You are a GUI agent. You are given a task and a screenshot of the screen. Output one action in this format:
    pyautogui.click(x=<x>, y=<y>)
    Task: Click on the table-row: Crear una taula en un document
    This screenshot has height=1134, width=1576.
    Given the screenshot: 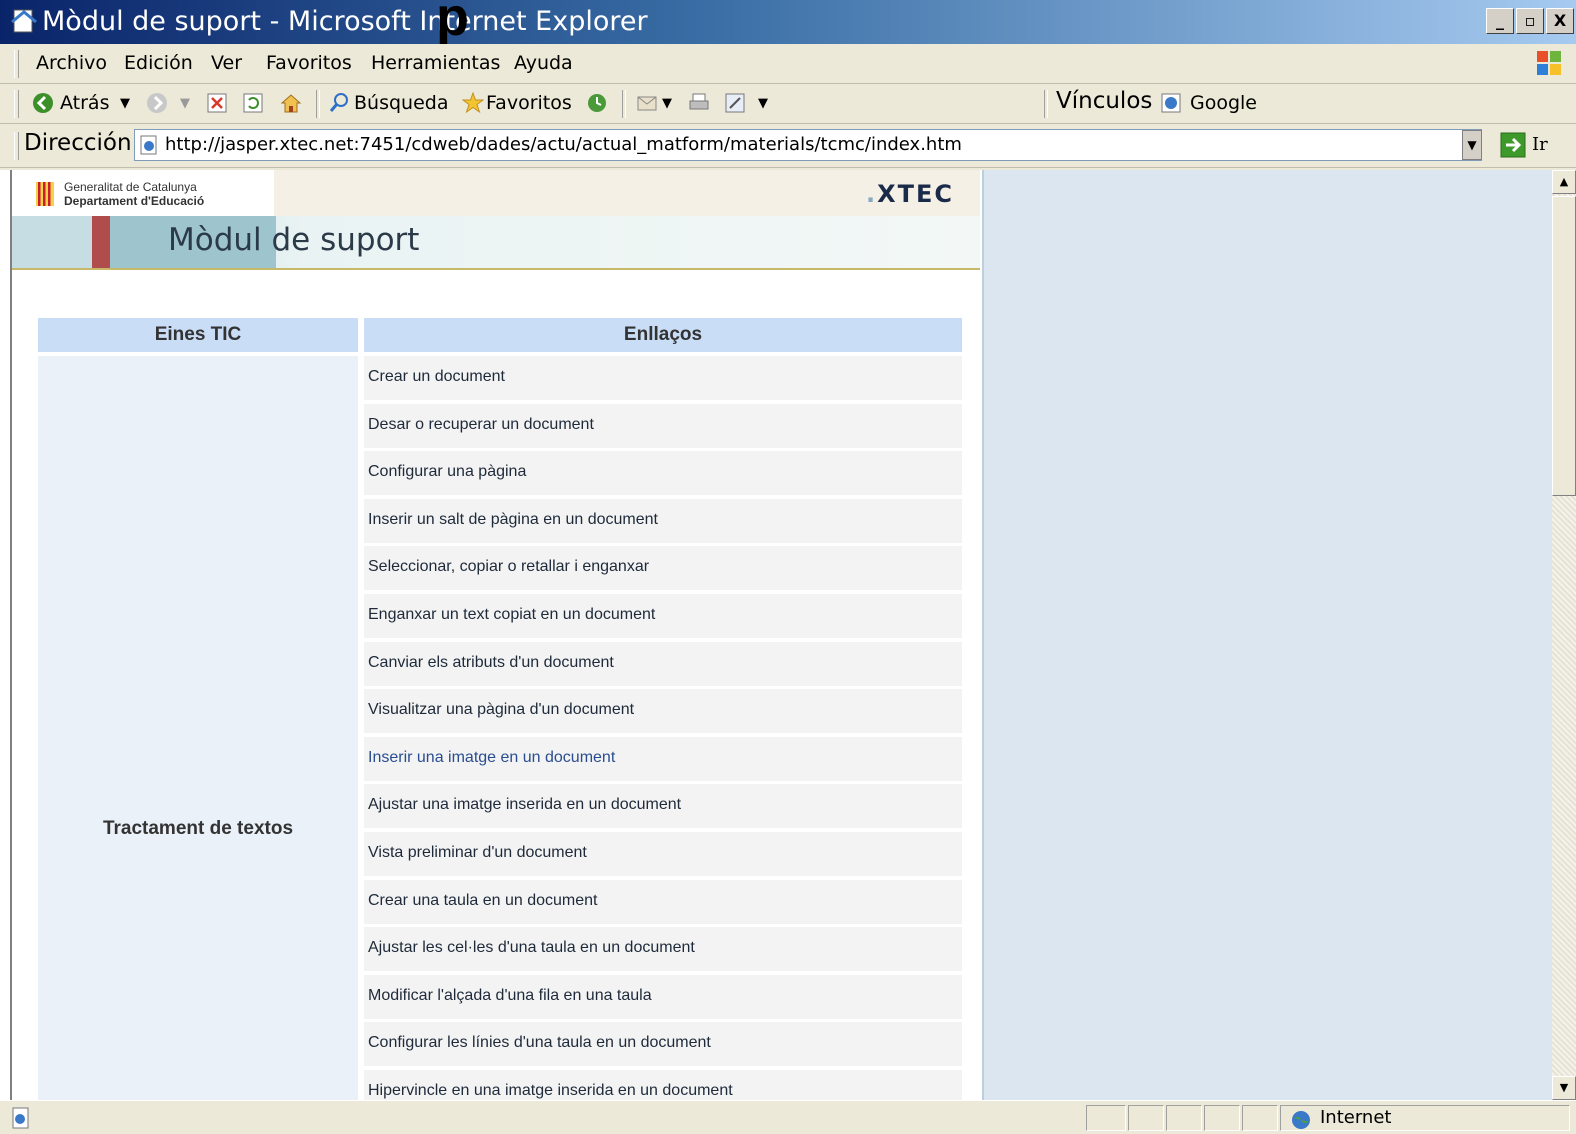 What is the action you would take?
    pyautogui.click(x=663, y=901)
    